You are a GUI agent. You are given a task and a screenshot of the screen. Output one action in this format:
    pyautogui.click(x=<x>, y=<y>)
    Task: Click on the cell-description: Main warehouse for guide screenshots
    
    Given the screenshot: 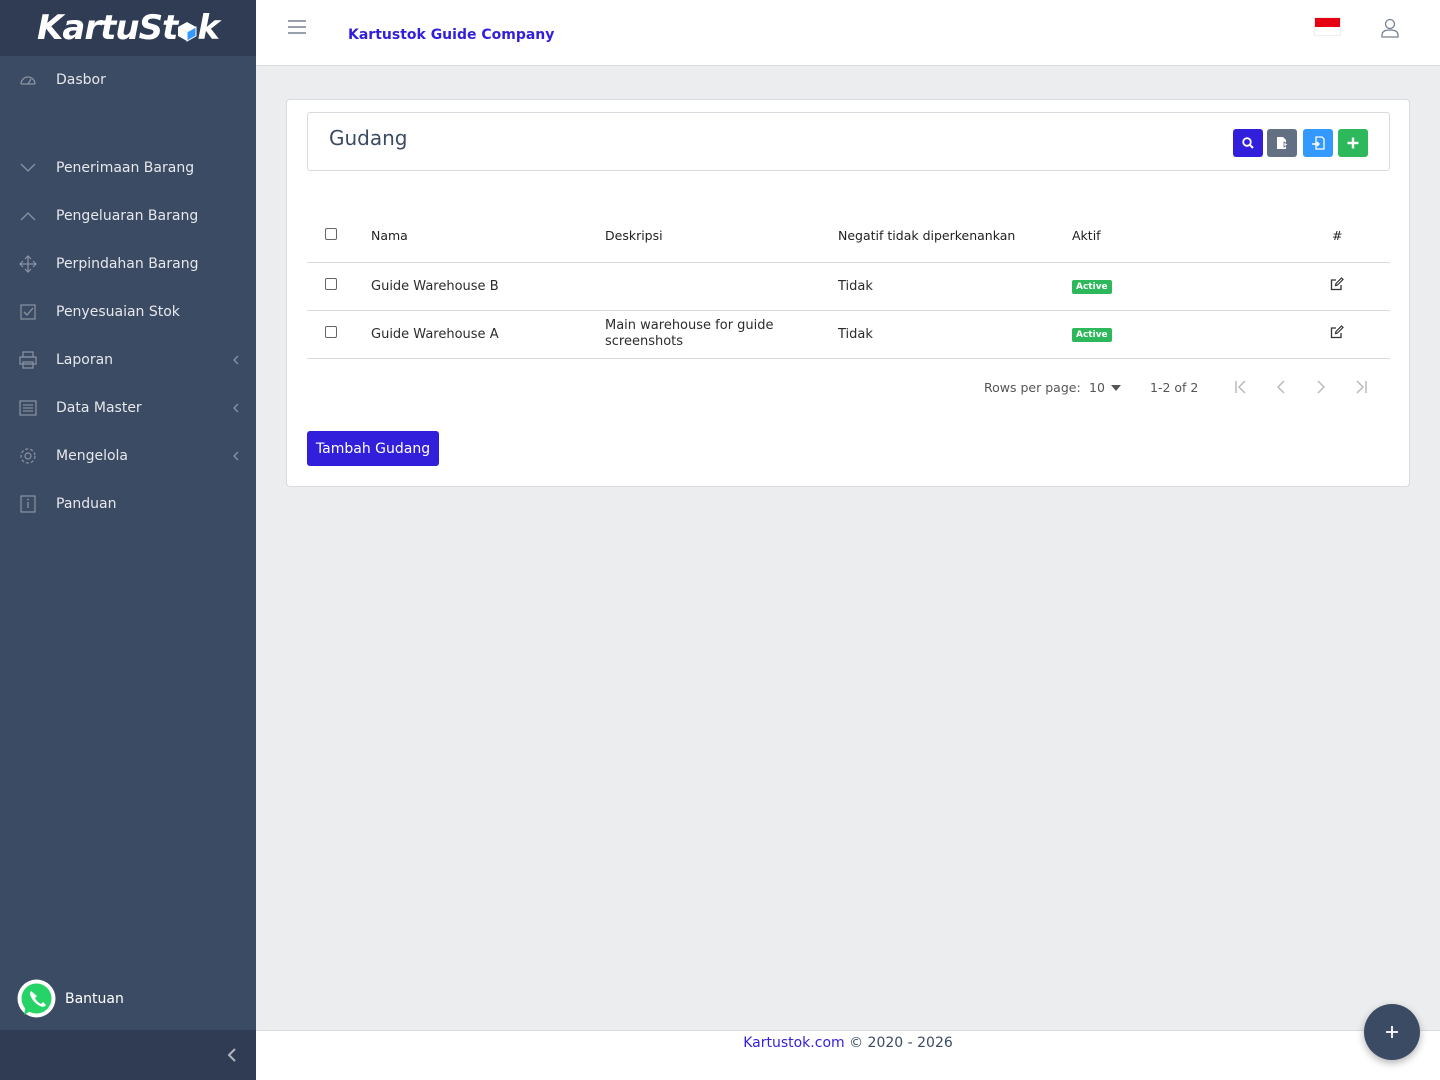 What is the action you would take?
    pyautogui.click(x=721, y=334)
    